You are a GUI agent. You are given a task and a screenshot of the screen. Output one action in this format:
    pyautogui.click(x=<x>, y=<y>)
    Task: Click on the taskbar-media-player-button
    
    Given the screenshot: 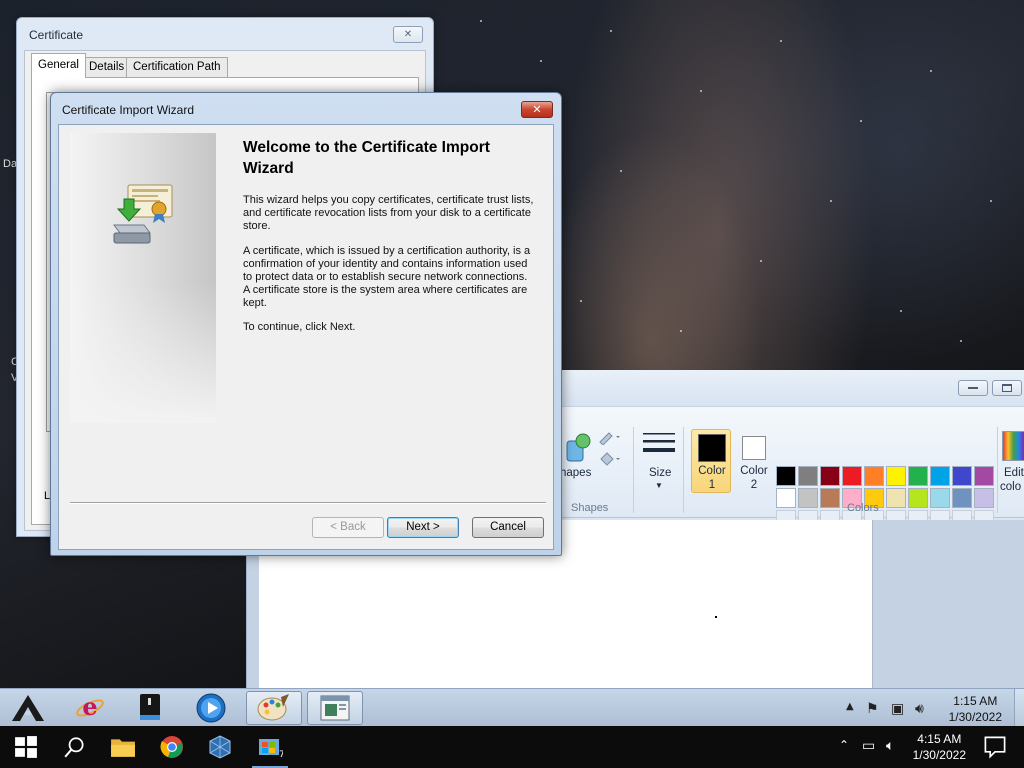 What is the action you would take?
    pyautogui.click(x=211, y=708)
    